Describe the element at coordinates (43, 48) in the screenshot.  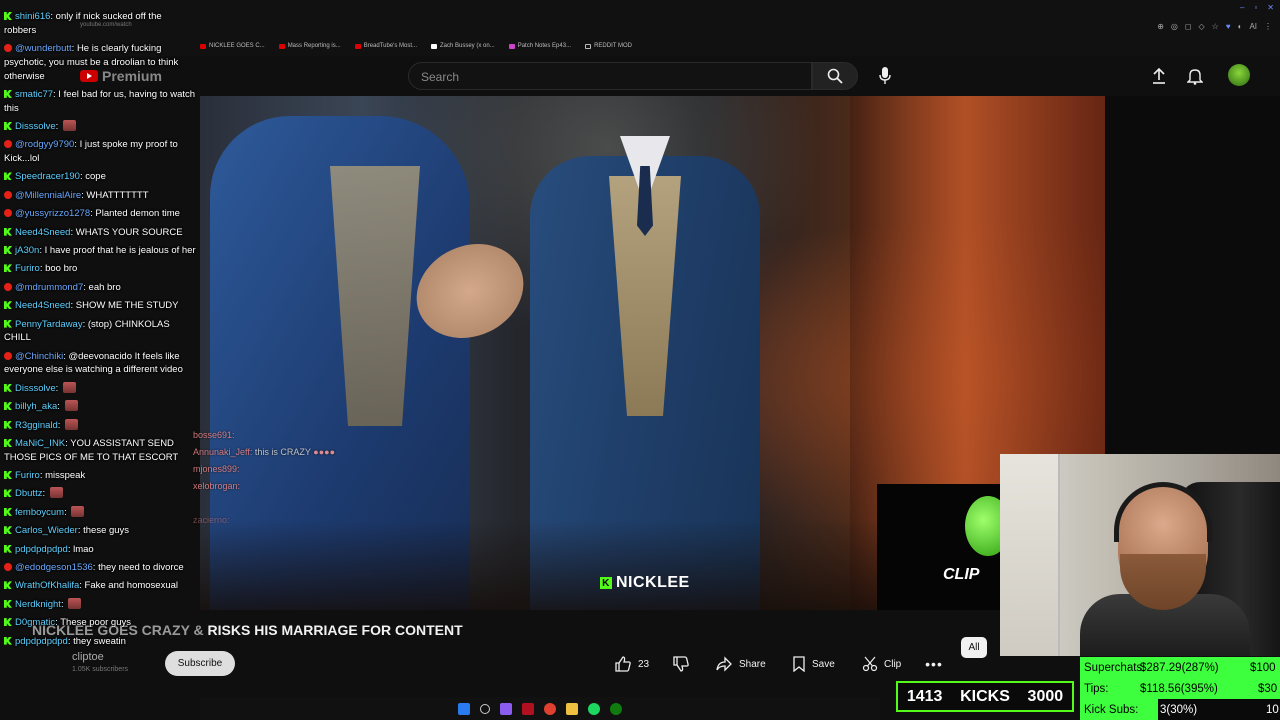
I see `chat-username: @wunderbutt` at that location.